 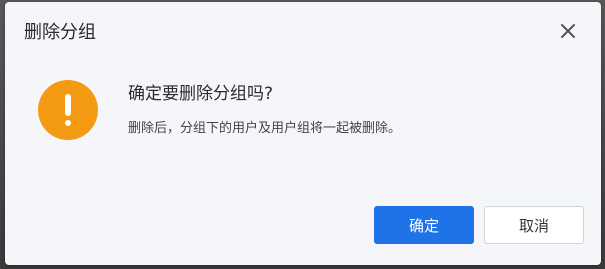 What do you see at coordinates (534, 225) in the screenshot?
I see `cancel-button: 取消` at bounding box center [534, 225].